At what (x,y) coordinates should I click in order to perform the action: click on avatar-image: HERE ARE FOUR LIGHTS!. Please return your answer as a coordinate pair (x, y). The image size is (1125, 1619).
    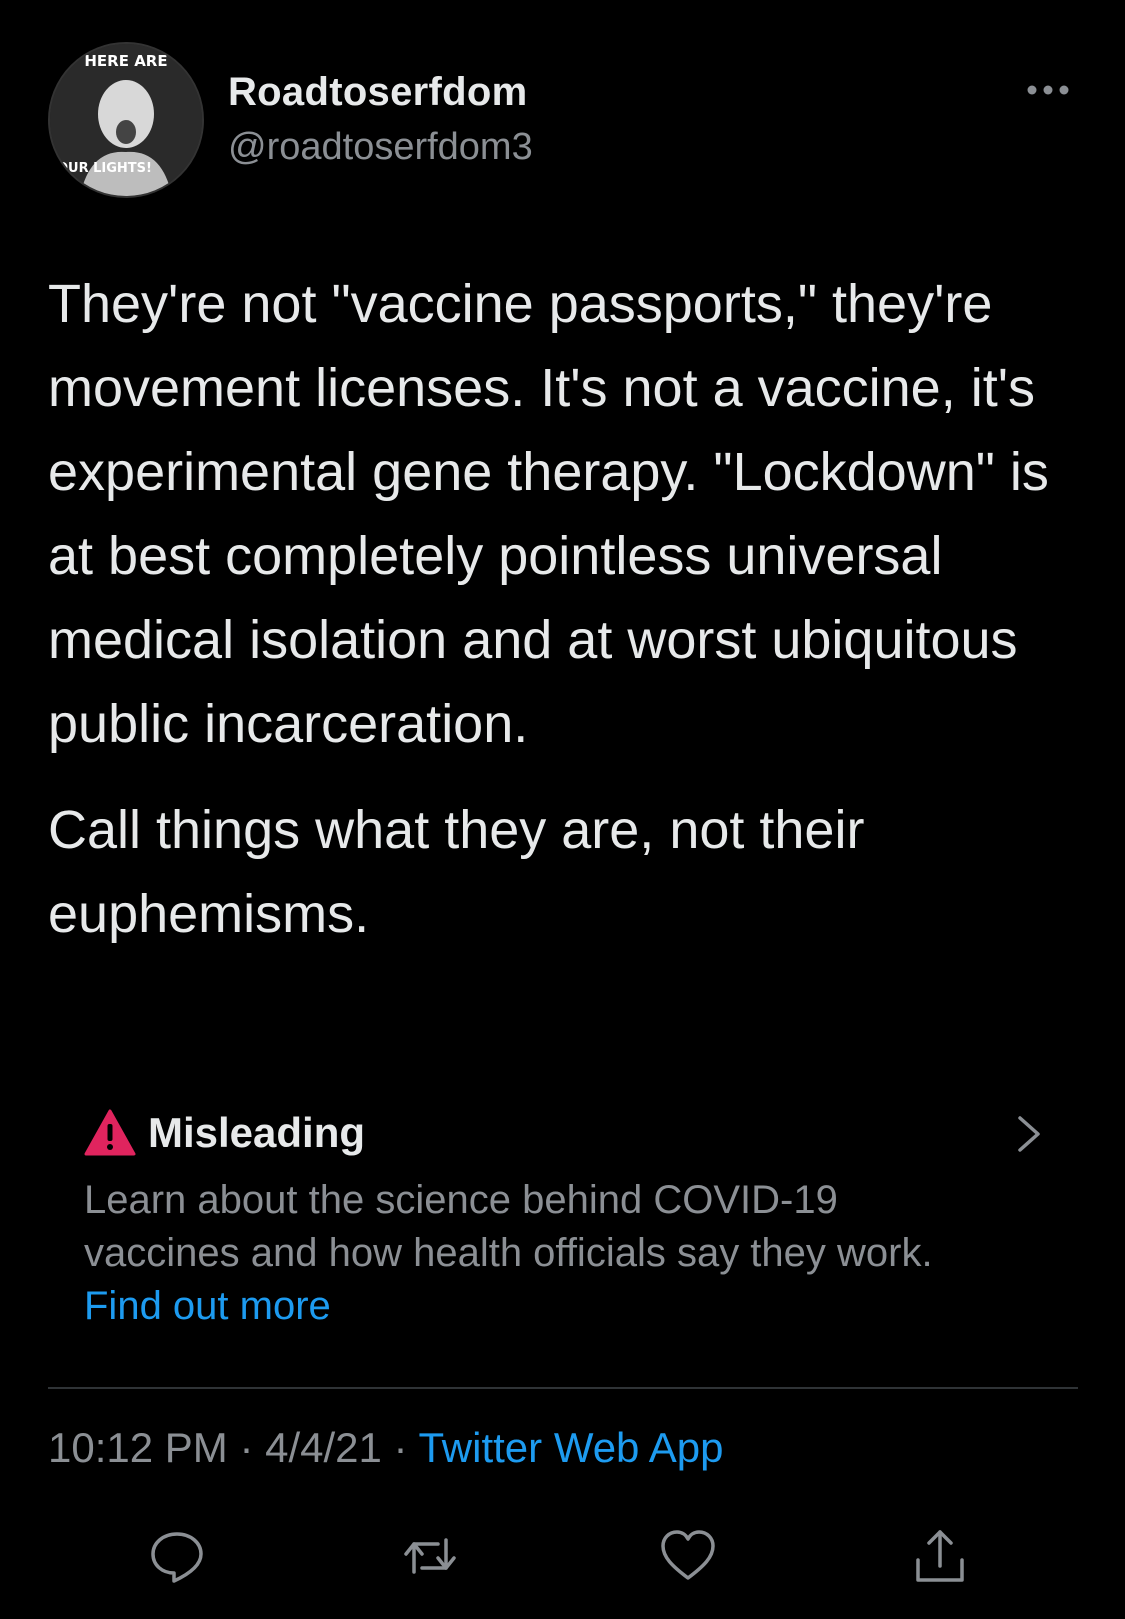
    Looking at the image, I should click on (126, 120).